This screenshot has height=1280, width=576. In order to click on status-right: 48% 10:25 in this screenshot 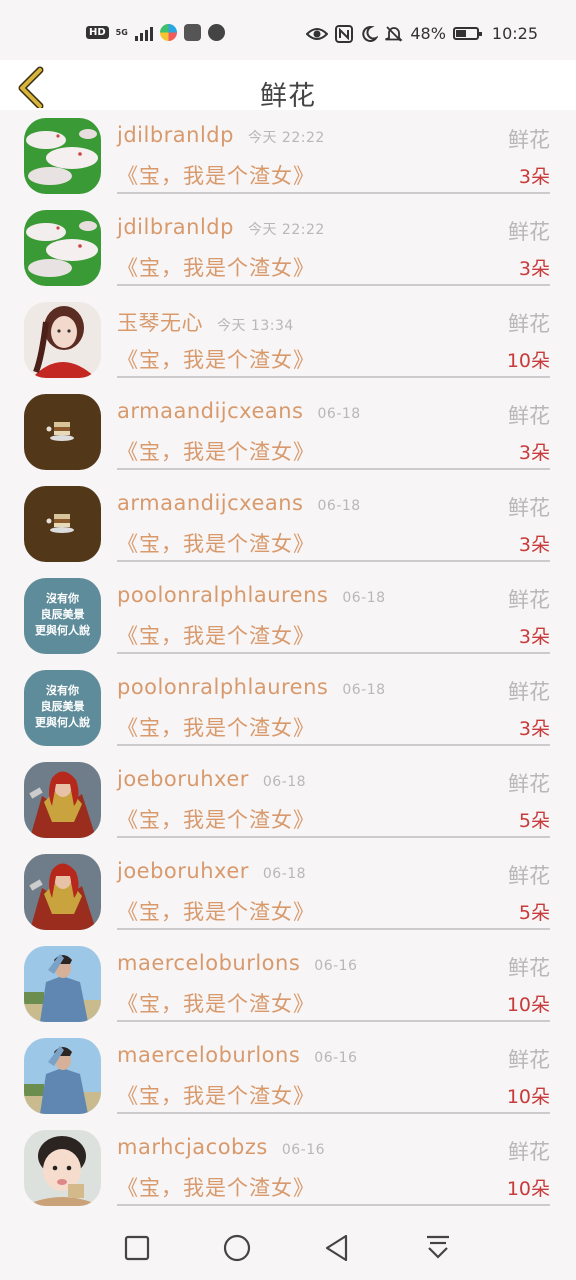, I will do `click(422, 33)`.